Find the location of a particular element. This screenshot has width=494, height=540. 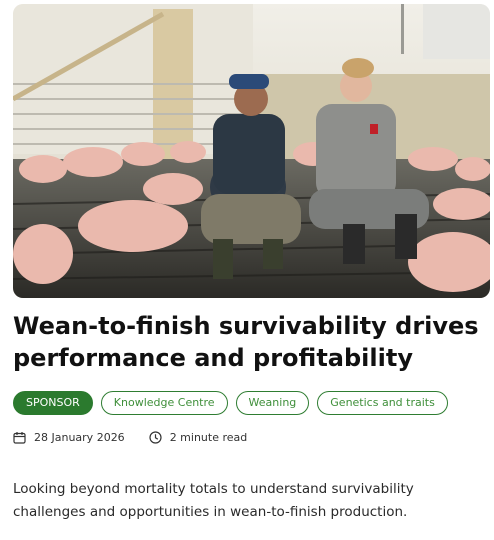

calendar-icon is located at coordinates (19, 437).